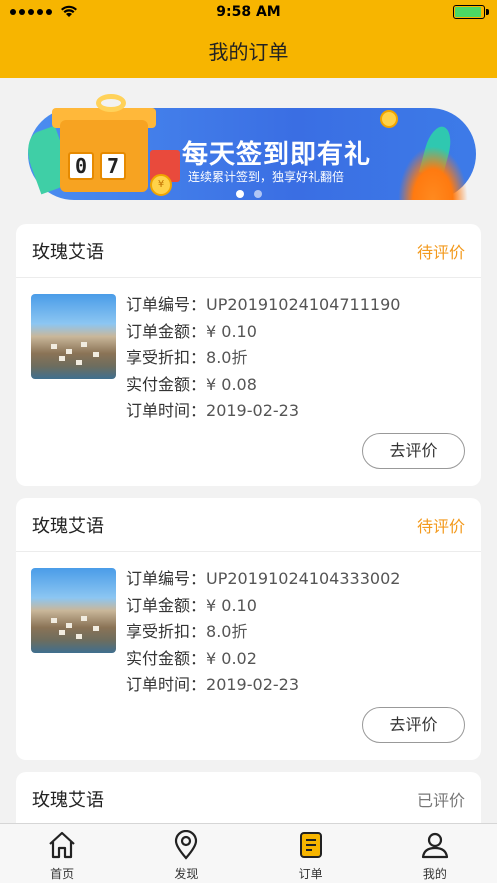 This screenshot has width=497, height=883. I want to click on order-status: 已评价, so click(440, 800).